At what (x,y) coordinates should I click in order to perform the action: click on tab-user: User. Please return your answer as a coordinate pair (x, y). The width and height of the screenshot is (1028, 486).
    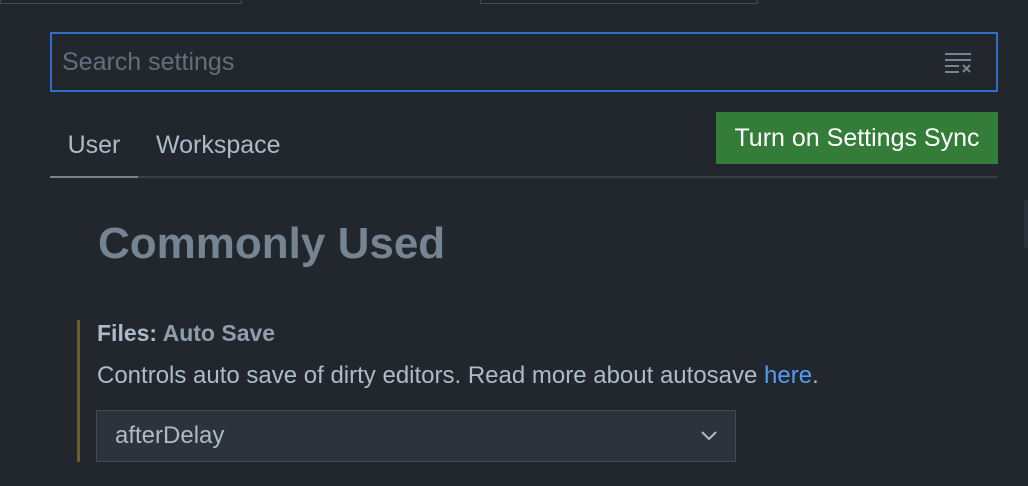
    Looking at the image, I should click on (94, 145).